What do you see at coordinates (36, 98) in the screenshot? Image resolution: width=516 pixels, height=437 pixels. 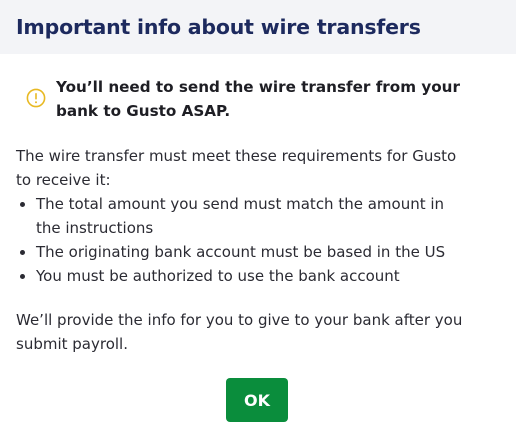 I see `warning-circle-icon` at bounding box center [36, 98].